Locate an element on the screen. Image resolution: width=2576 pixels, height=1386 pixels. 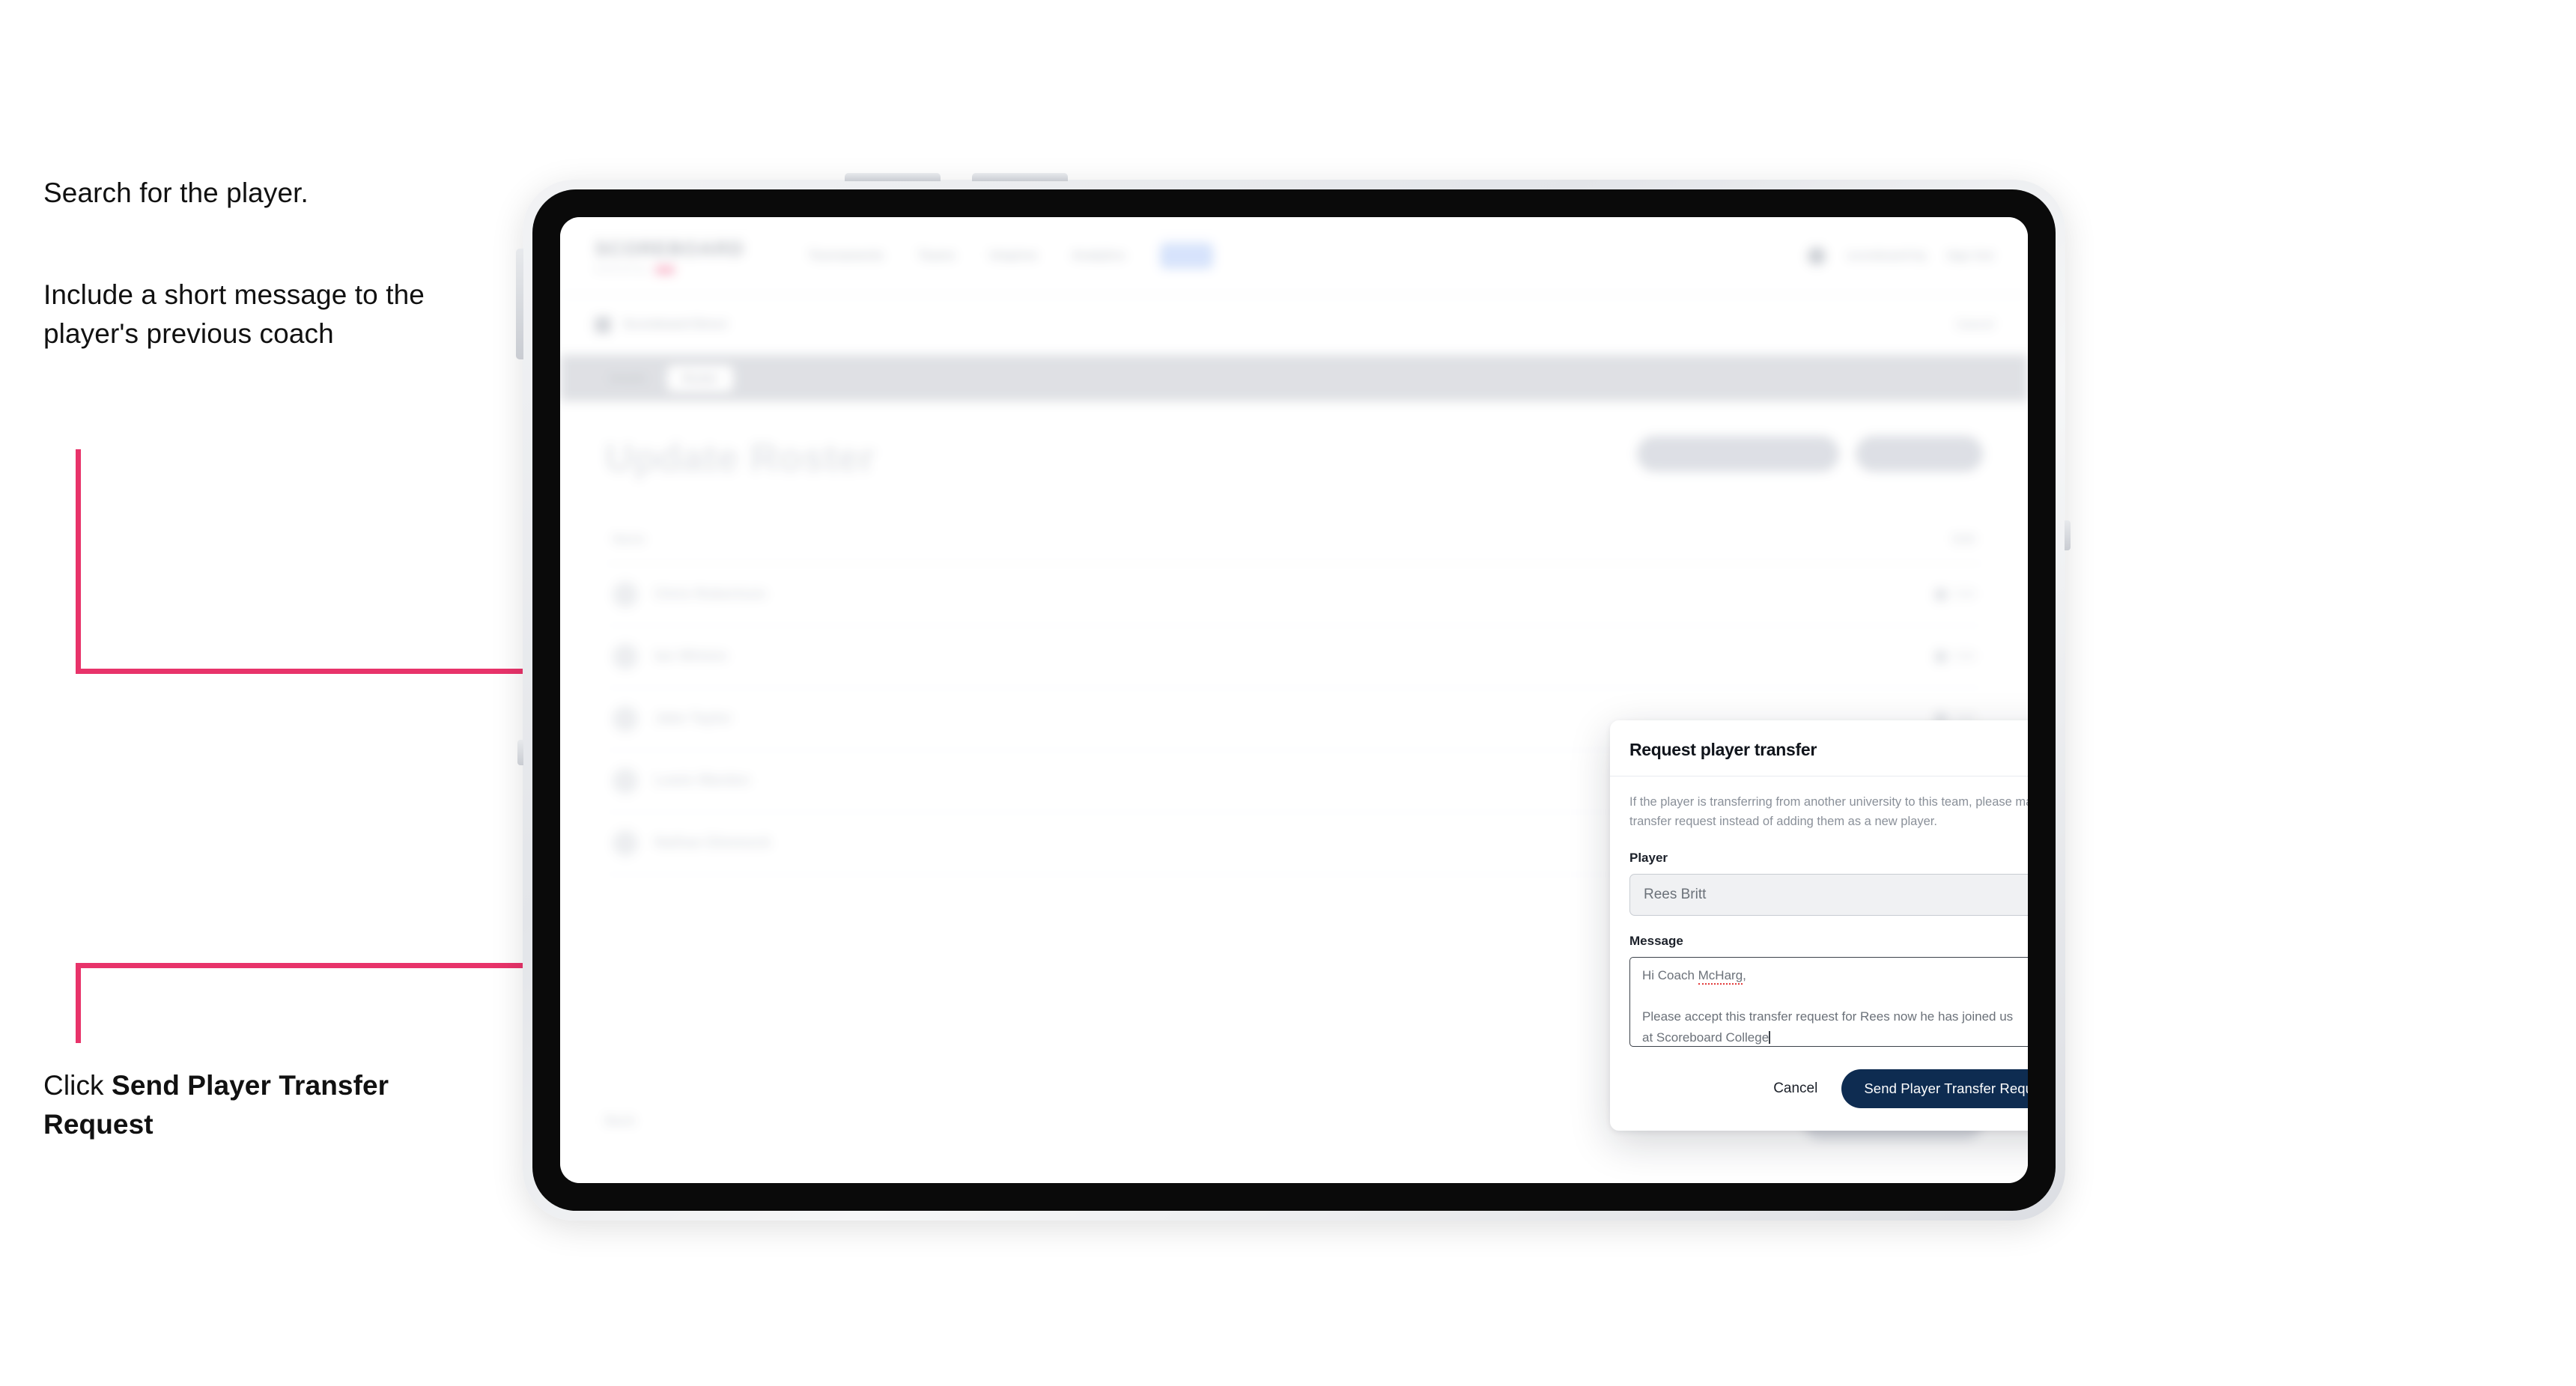
message-greeting: Hi Coach is located at coordinates (1670, 975).